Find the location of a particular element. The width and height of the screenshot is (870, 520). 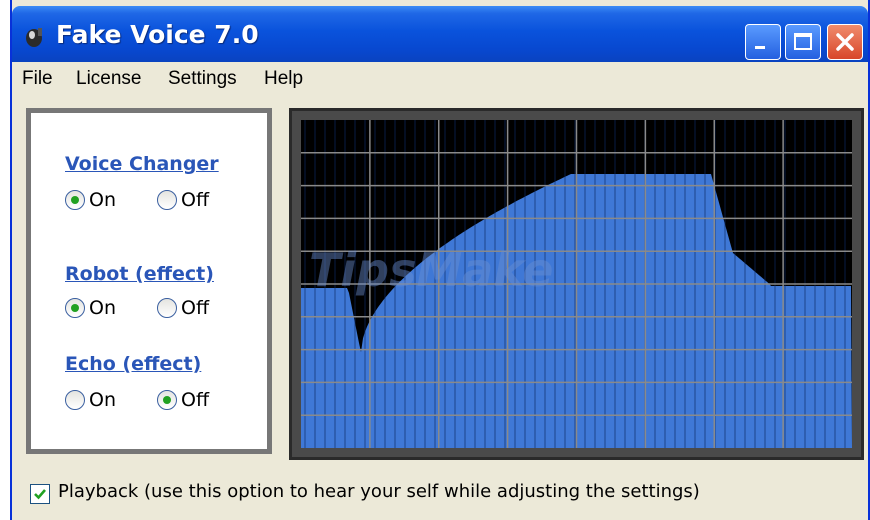

maximize-button is located at coordinates (803, 42).